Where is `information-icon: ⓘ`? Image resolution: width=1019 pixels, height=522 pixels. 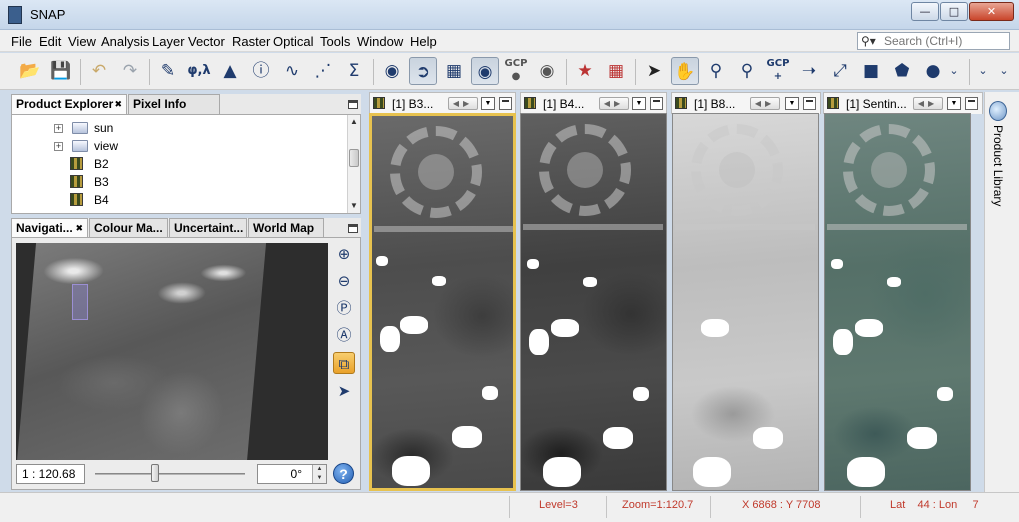
information-icon: ⓘ is located at coordinates (261, 71).